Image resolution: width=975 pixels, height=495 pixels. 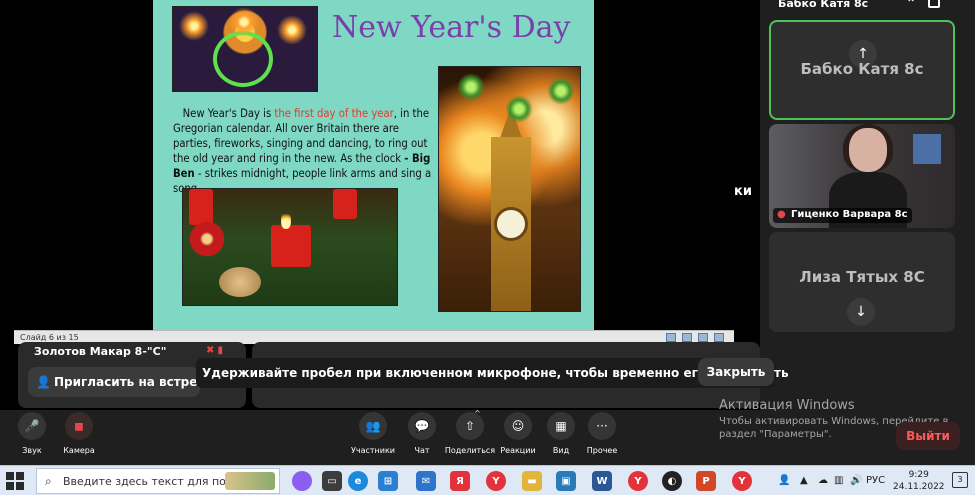 I want to click on candle-wreath-image, so click(x=290, y=247).